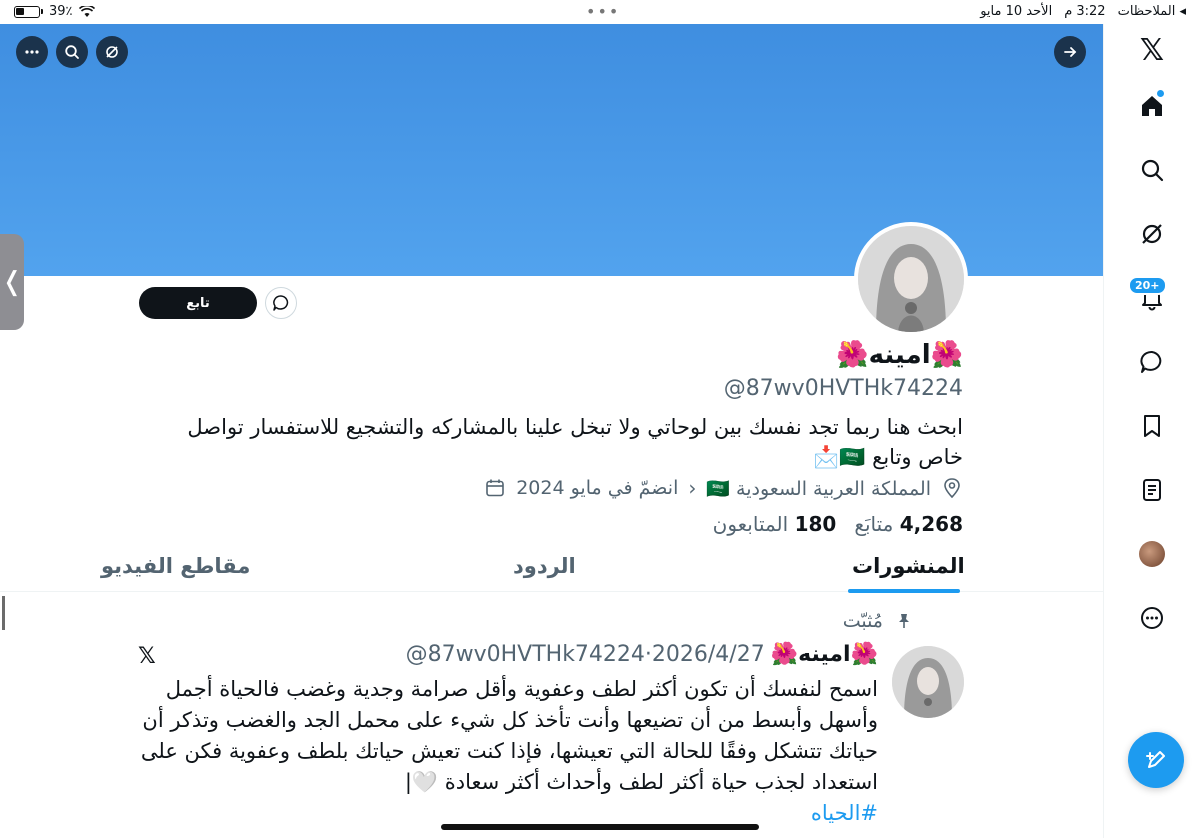  I want to click on status-left: 39٪, so click(54, 11).